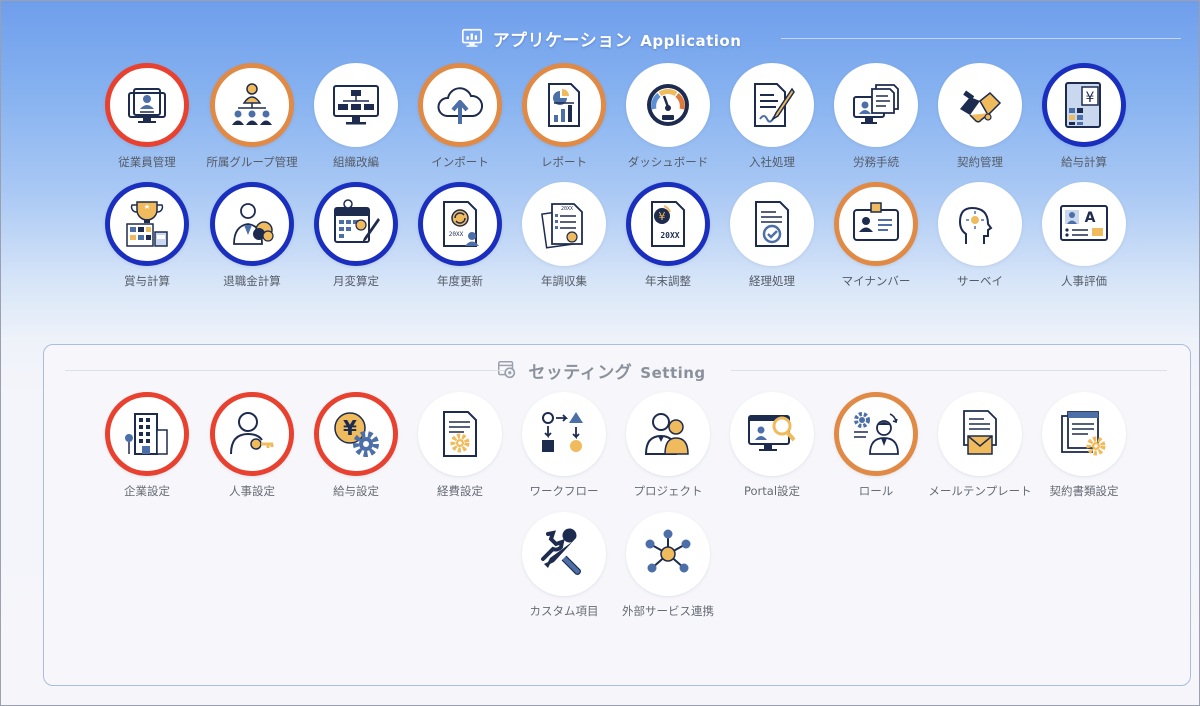  I want to click on app-tile-building: 企業設定, so click(147, 452).